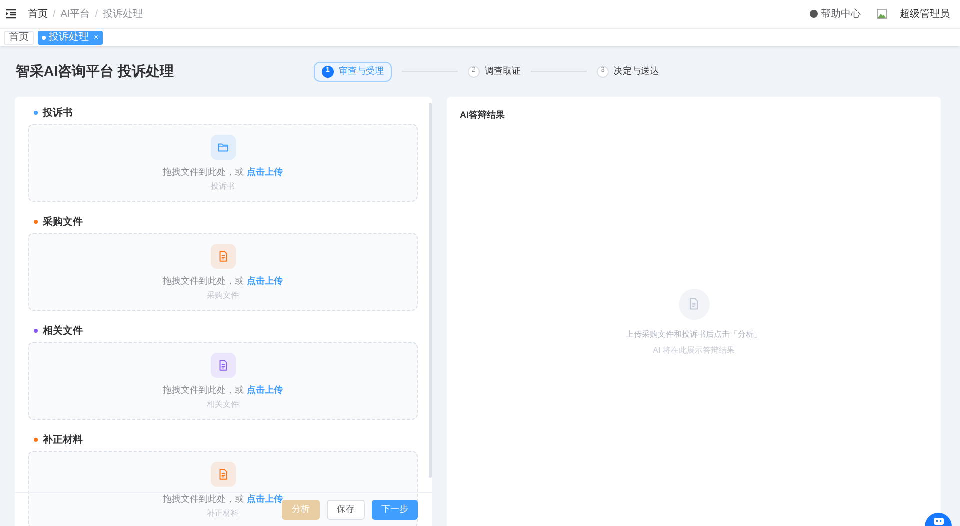 The height and width of the screenshot is (526, 960). What do you see at coordinates (694, 334) in the screenshot?
I see `empty-message: 上传采购文件和投诉书后点击「分析」` at bounding box center [694, 334].